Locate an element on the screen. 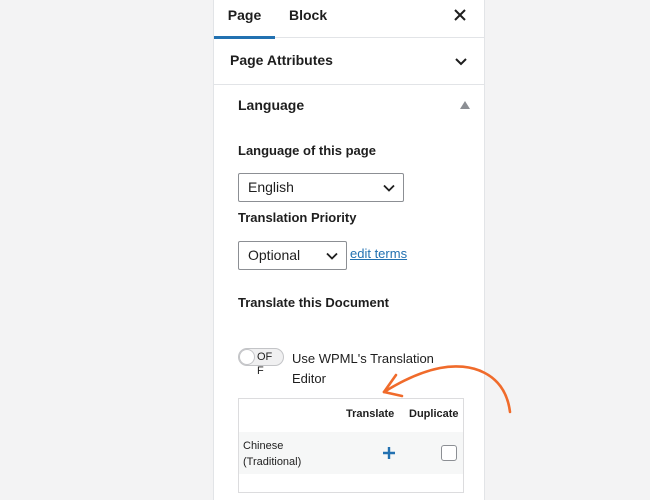  toggle-knob is located at coordinates (247, 357).